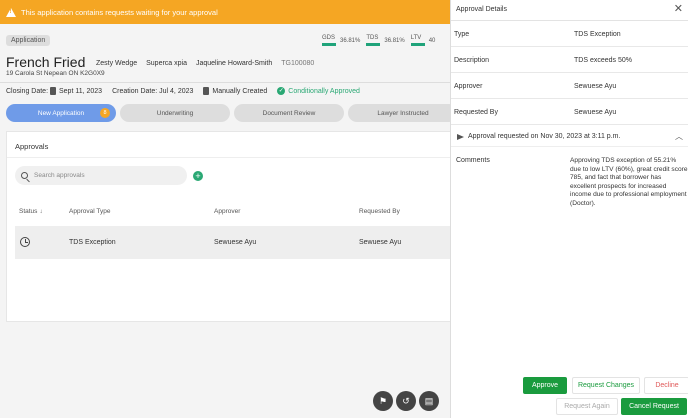 This screenshot has height=418, width=688. I want to click on detail-label: Requested By, so click(476, 112).